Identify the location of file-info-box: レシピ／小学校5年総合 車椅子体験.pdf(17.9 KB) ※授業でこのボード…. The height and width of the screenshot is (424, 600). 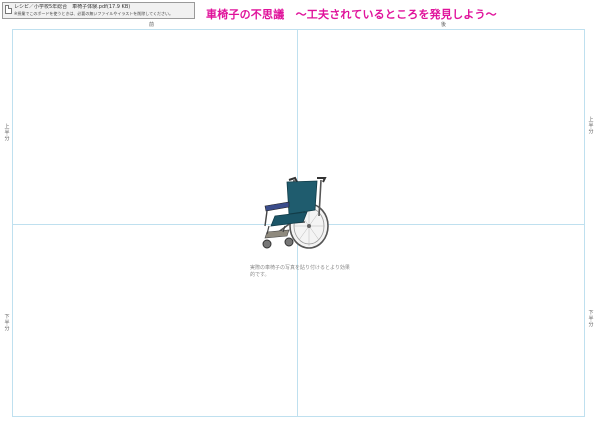
(98, 10).